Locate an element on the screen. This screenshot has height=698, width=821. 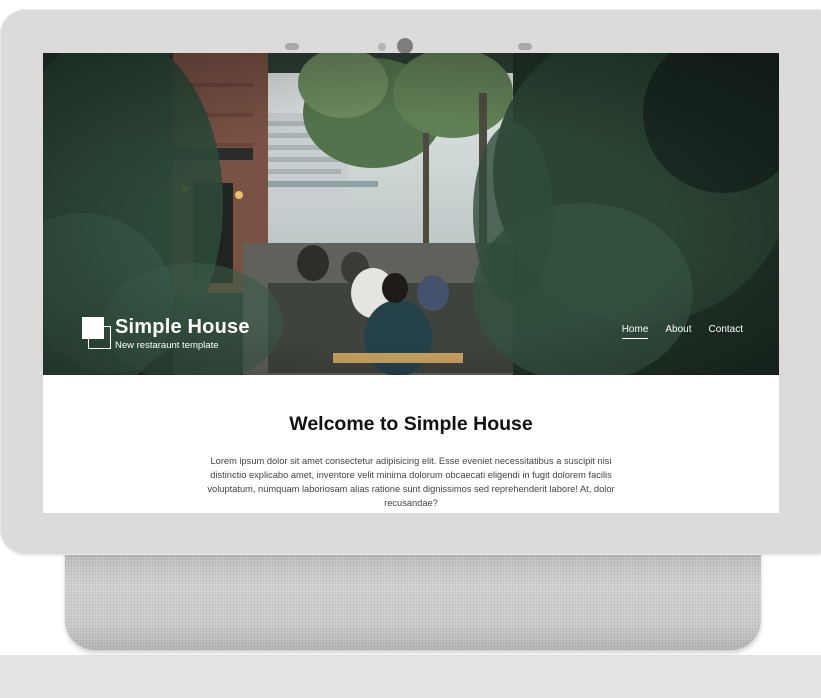
sensor-right is located at coordinates (525, 46).